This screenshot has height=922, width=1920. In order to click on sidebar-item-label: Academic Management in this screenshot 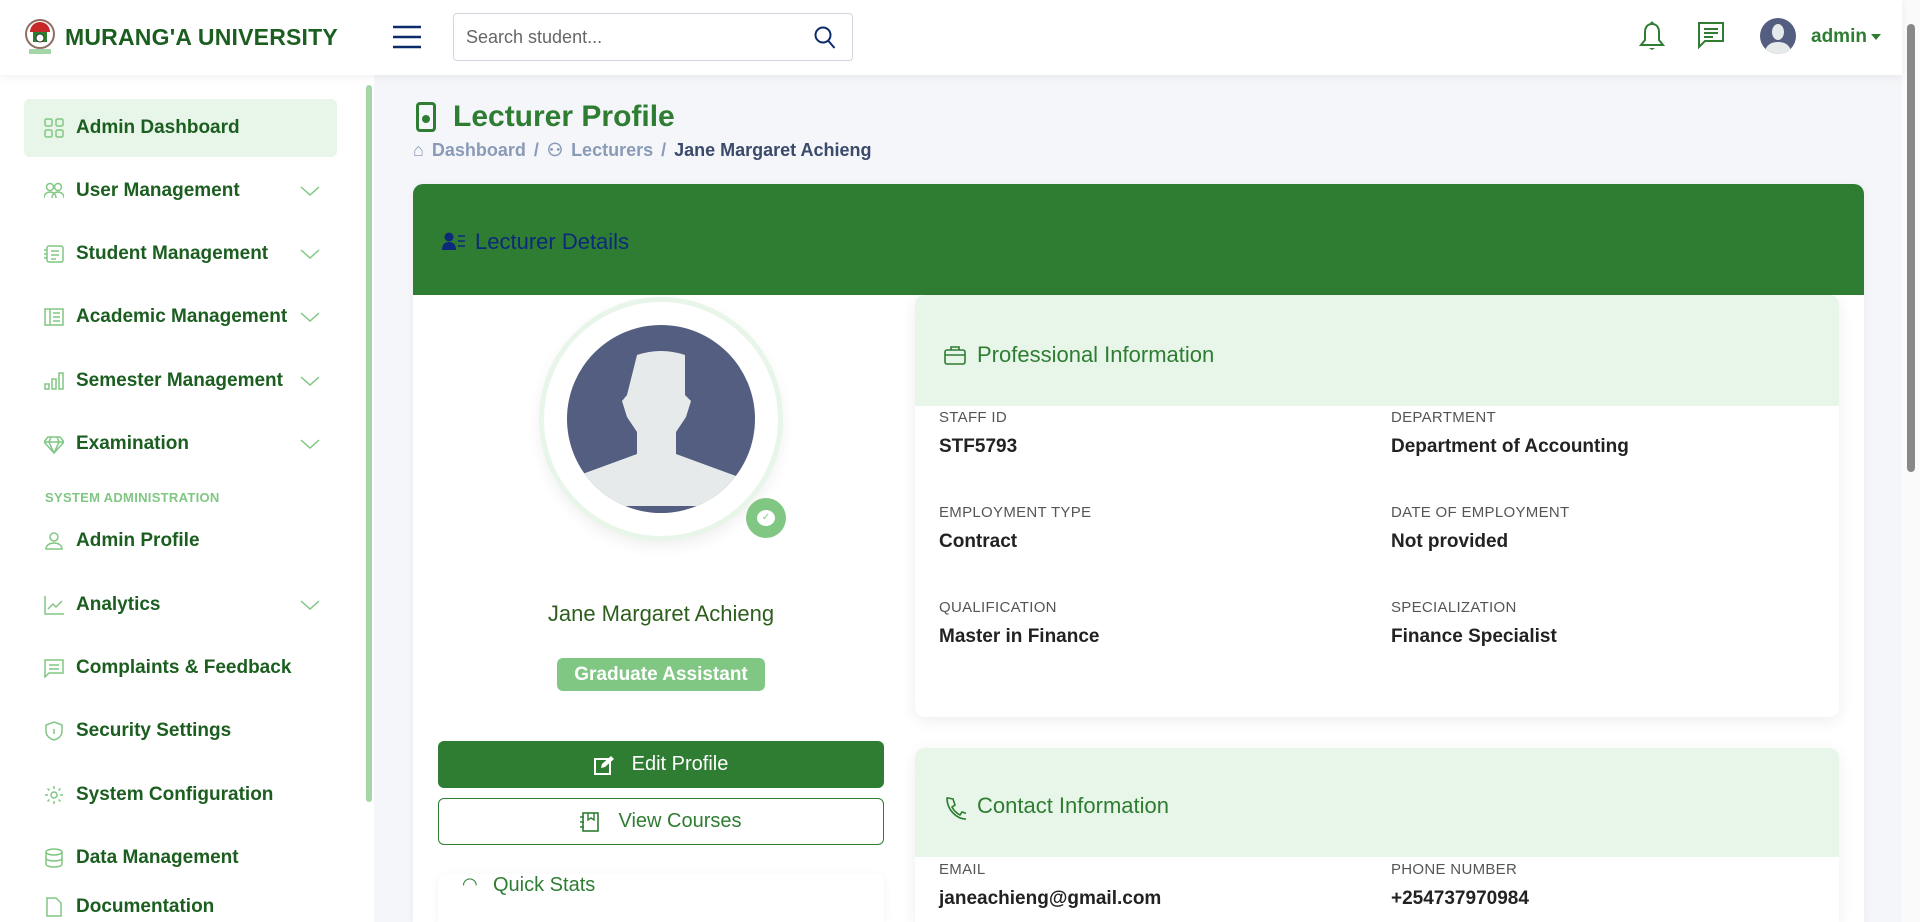, I will do `click(182, 316)`.